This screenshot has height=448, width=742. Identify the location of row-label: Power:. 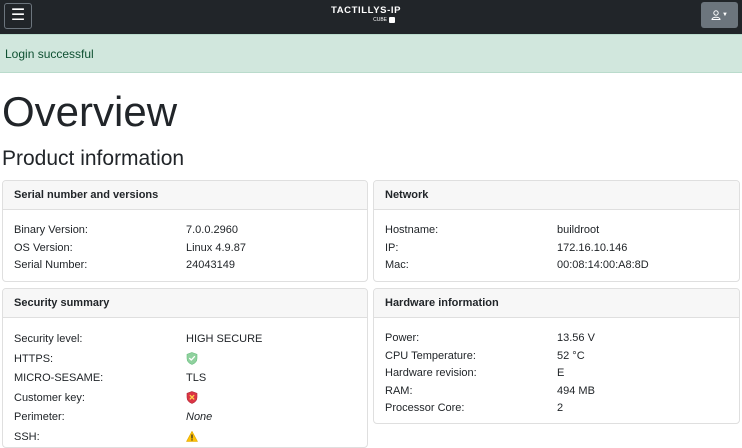
(402, 338).